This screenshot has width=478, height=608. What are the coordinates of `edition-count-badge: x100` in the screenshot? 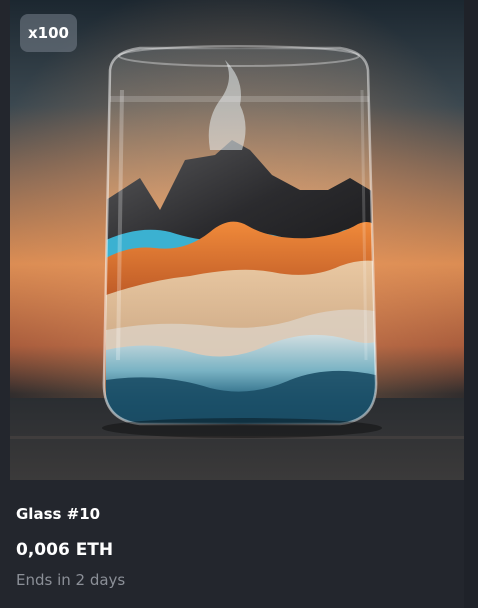 It's located at (48, 33).